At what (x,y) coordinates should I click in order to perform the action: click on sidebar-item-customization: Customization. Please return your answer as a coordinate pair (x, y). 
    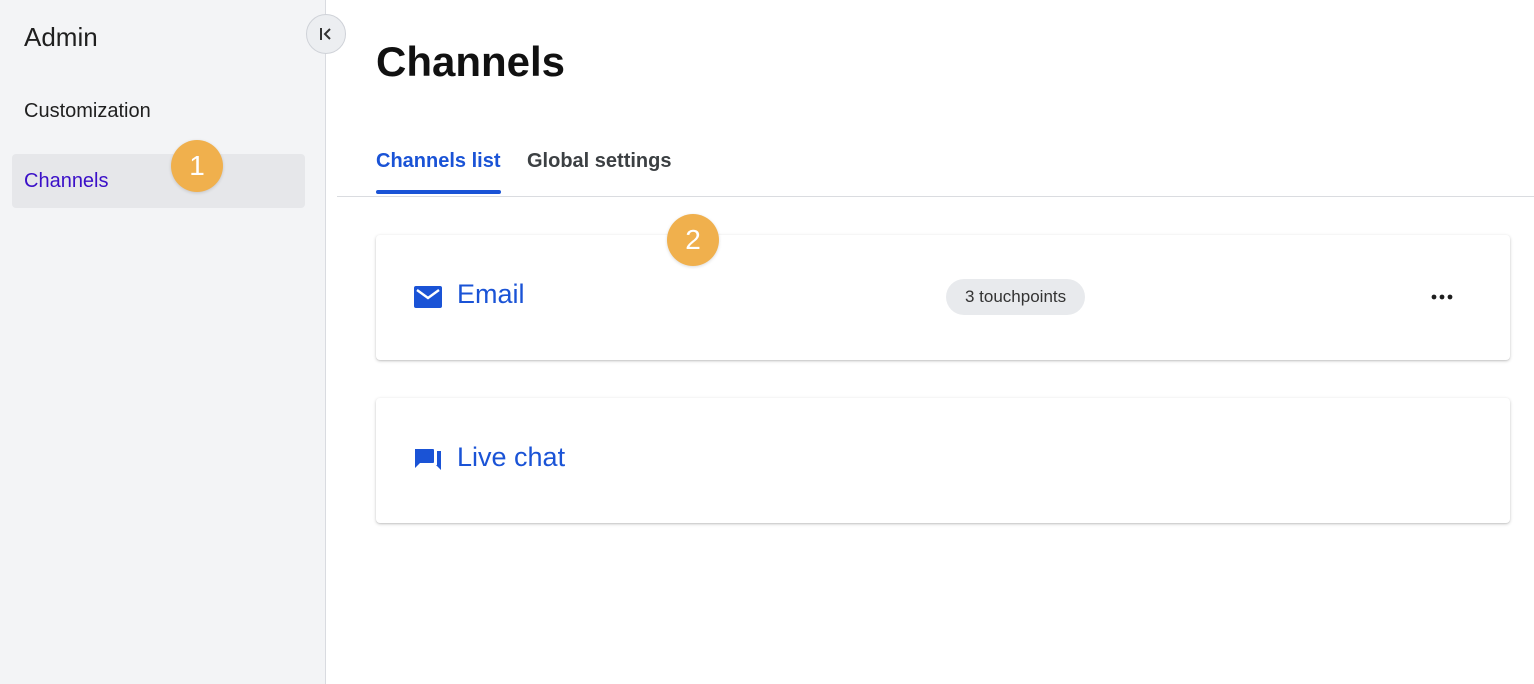
    Looking at the image, I should click on (158, 111).